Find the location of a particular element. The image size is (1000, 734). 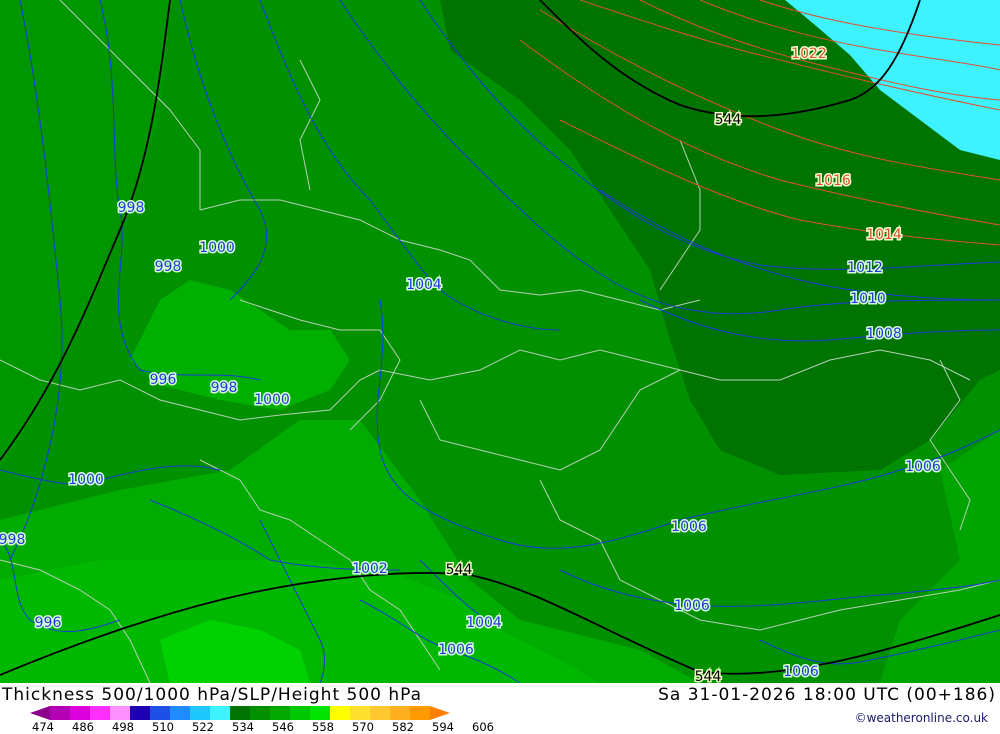

legend-tick: 594 is located at coordinates (443, 727).